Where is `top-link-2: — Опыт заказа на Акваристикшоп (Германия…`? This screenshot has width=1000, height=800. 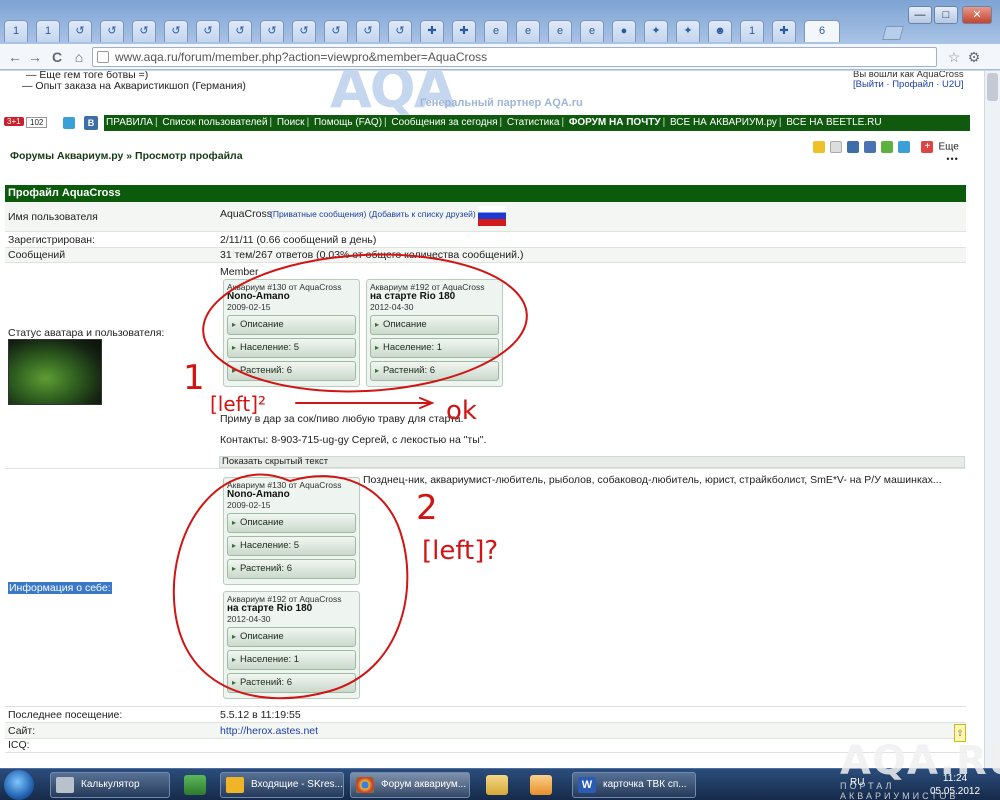 top-link-2: — Опыт заказа на Акваристикшоп (Германия… is located at coordinates (134, 86).